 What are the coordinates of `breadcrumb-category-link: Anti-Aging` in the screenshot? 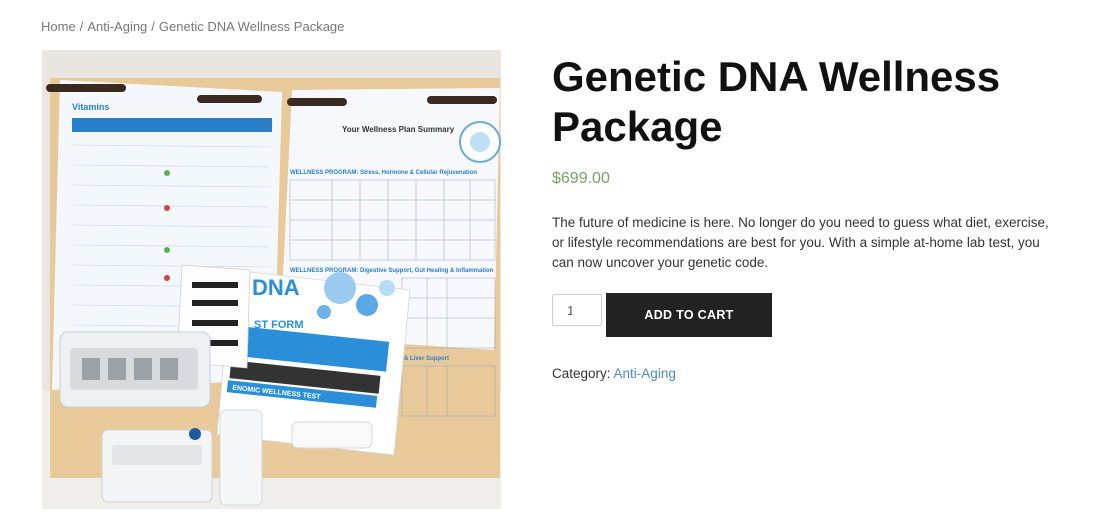 It's located at (117, 26).